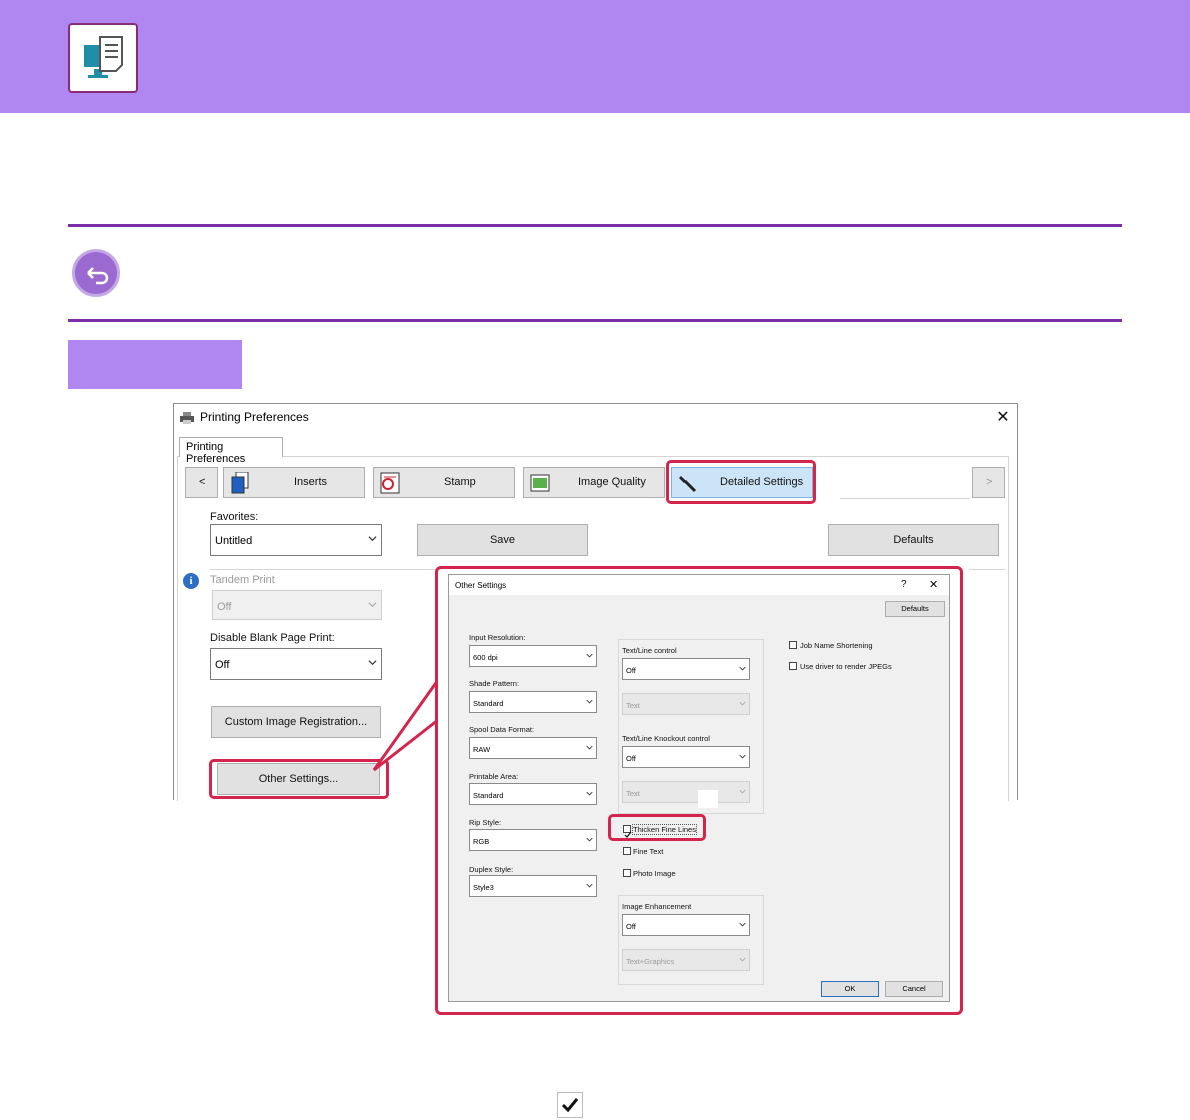 The height and width of the screenshot is (1120, 1190). What do you see at coordinates (666, 738) in the screenshot?
I see `knockout-control-label: Text/Line Knockout control` at bounding box center [666, 738].